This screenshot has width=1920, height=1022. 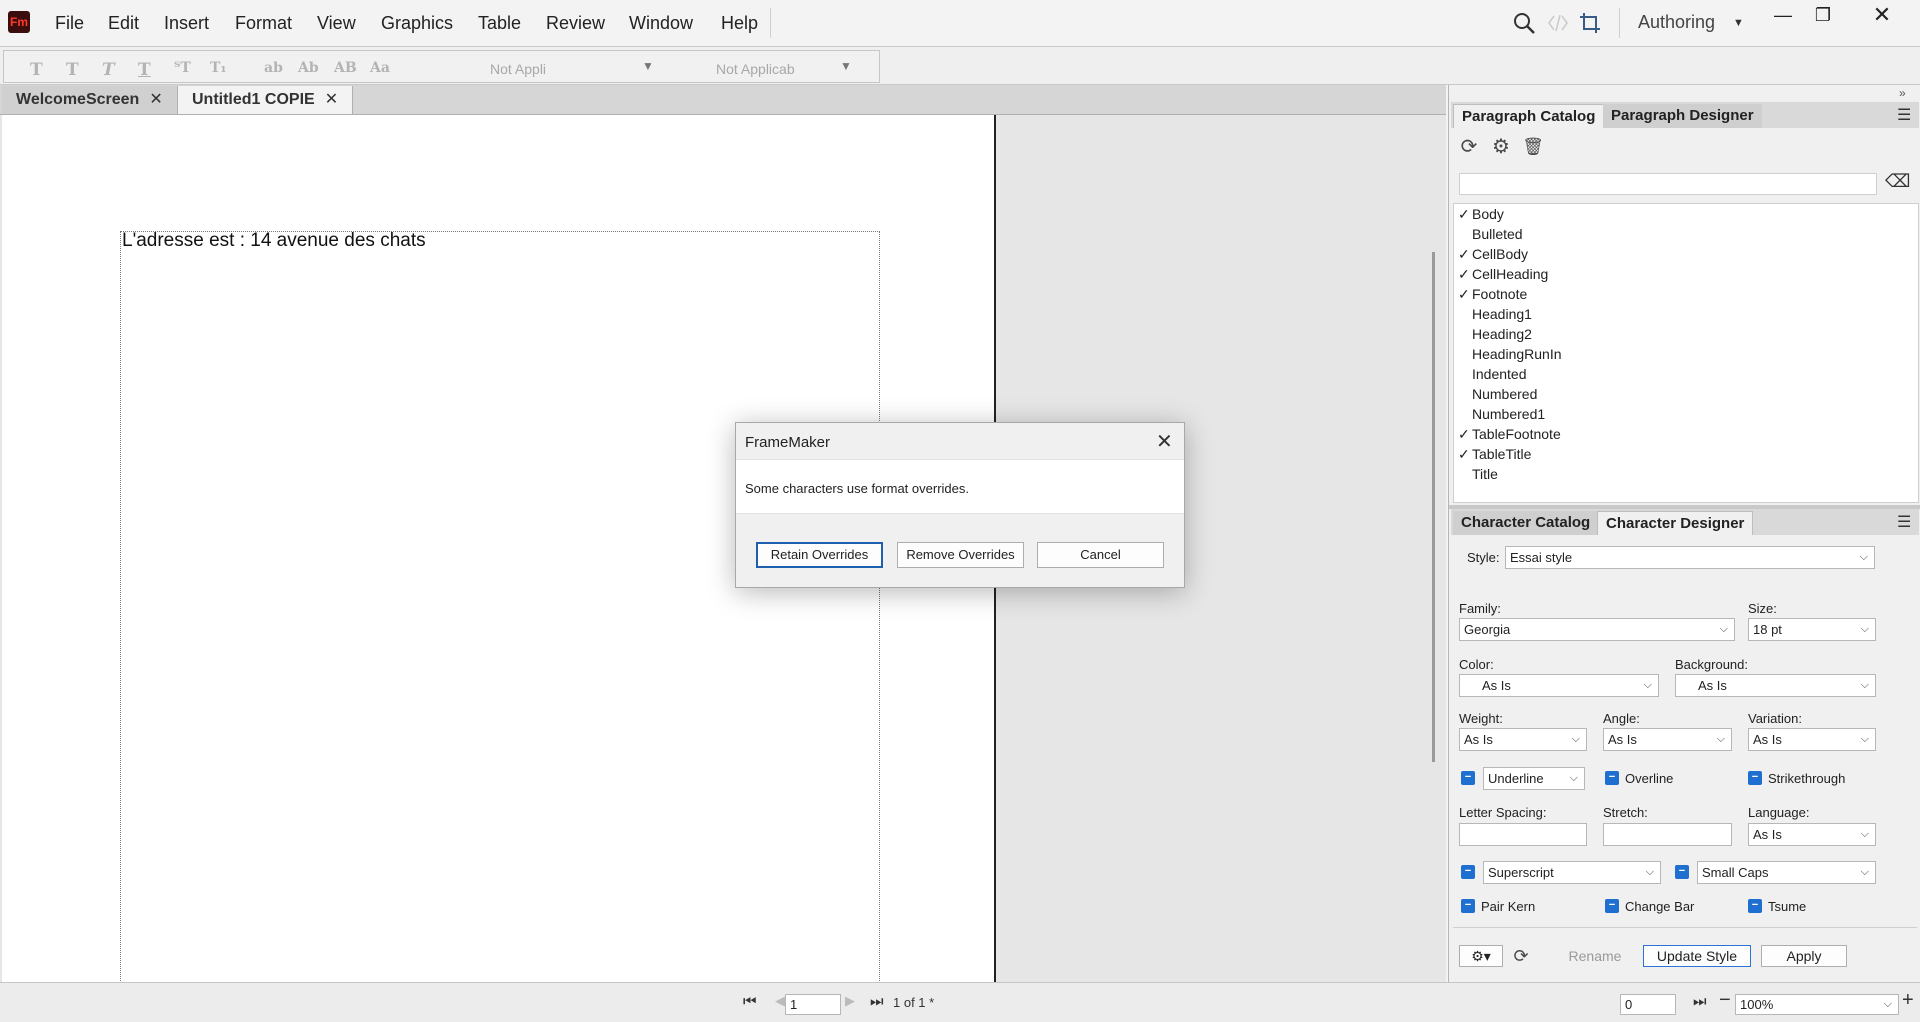 What do you see at coordinates (1468, 906) in the screenshot?
I see `pairkern-checkbox: −` at bounding box center [1468, 906].